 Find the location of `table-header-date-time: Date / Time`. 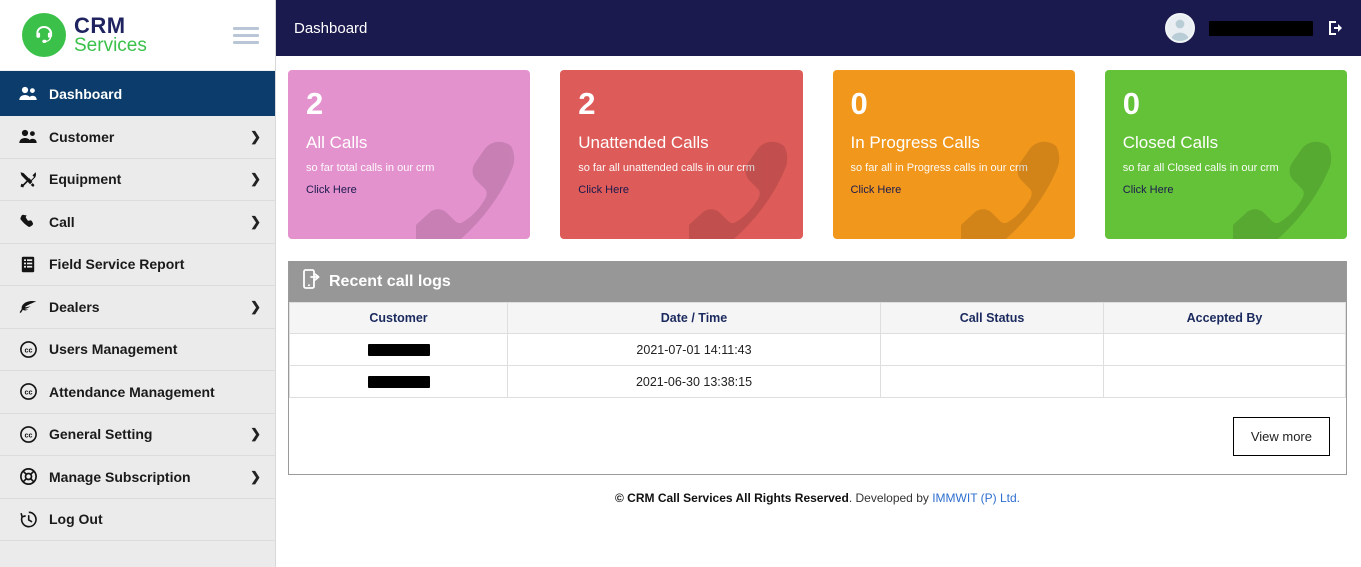

table-header-date-time: Date / Time is located at coordinates (694, 318).